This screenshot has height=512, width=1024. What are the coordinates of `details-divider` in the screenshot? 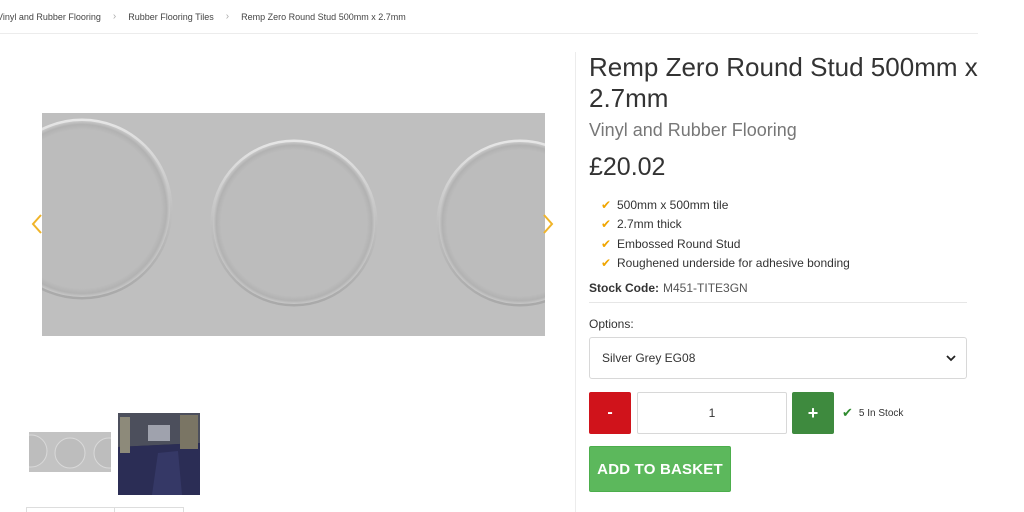 It's located at (778, 302).